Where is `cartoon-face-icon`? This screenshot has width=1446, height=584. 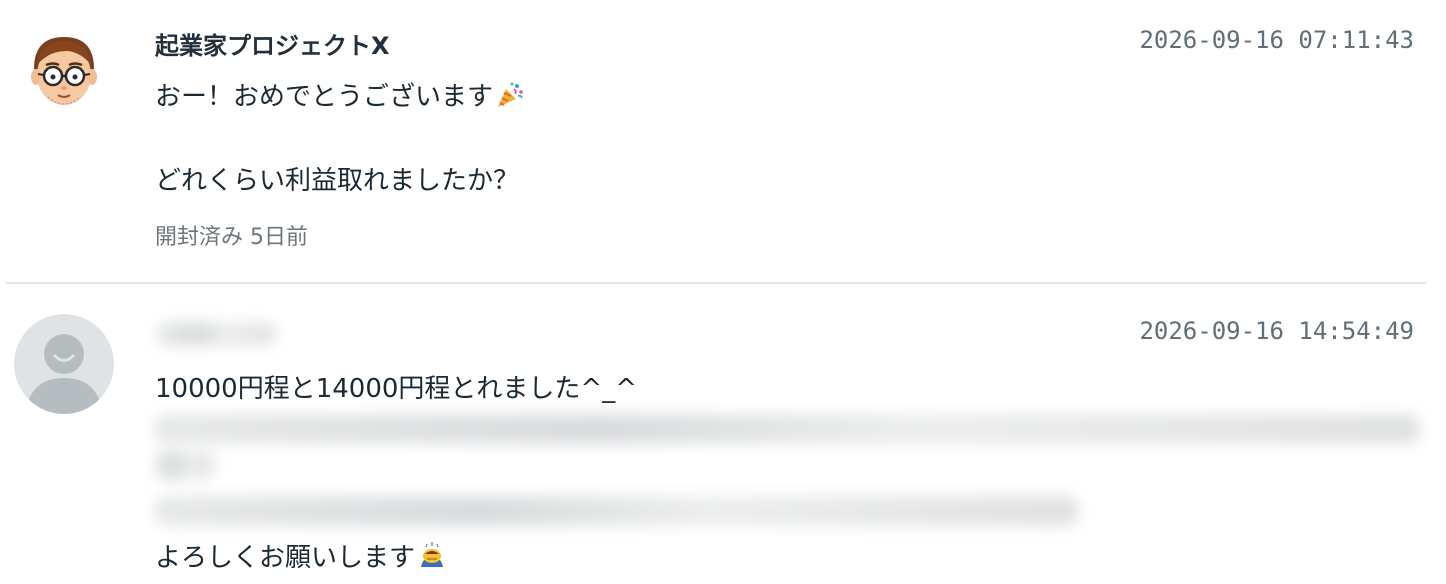 cartoon-face-icon is located at coordinates (64, 71).